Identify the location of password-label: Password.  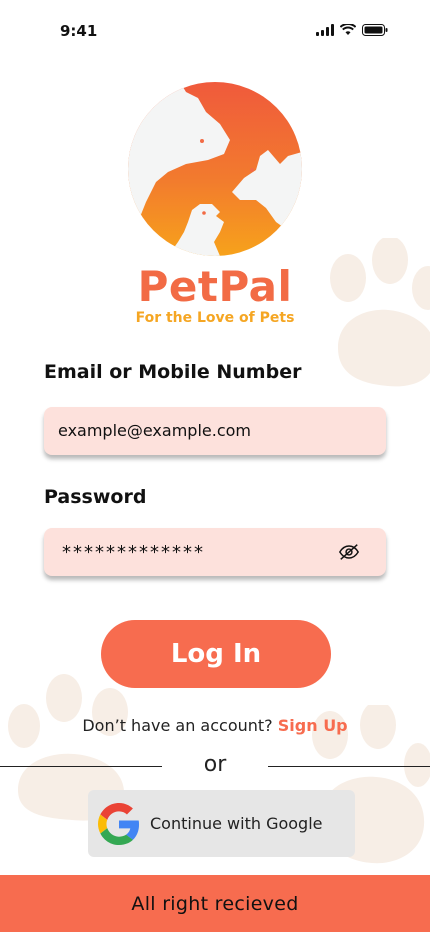
(95, 497).